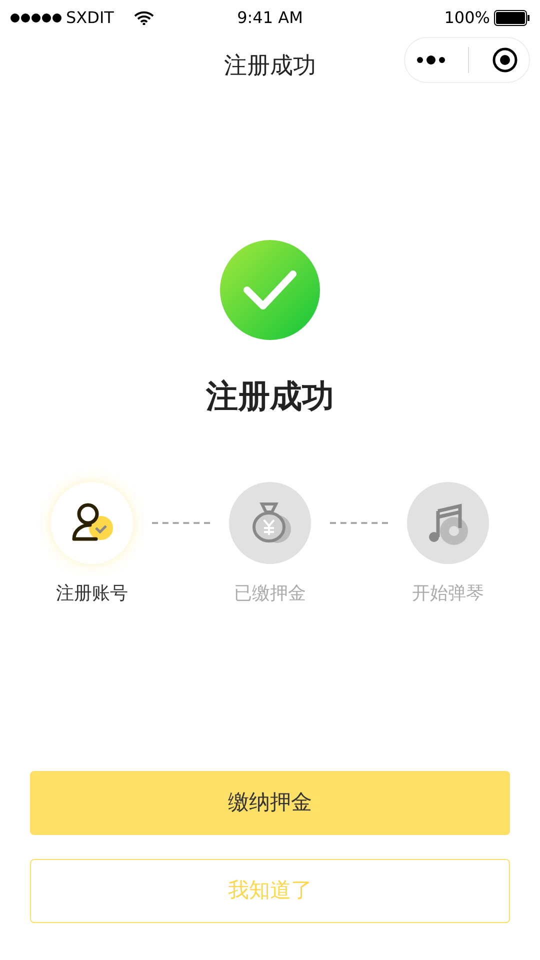 The image size is (540, 960). Describe the element at coordinates (92, 594) in the screenshot. I see `step-label: 注册账号` at that location.